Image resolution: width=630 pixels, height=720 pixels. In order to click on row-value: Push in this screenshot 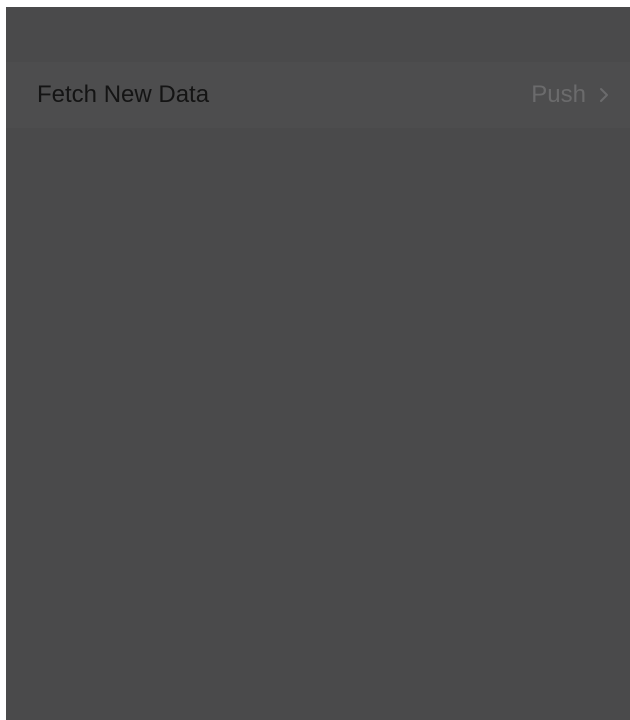, I will do `click(558, 94)`.